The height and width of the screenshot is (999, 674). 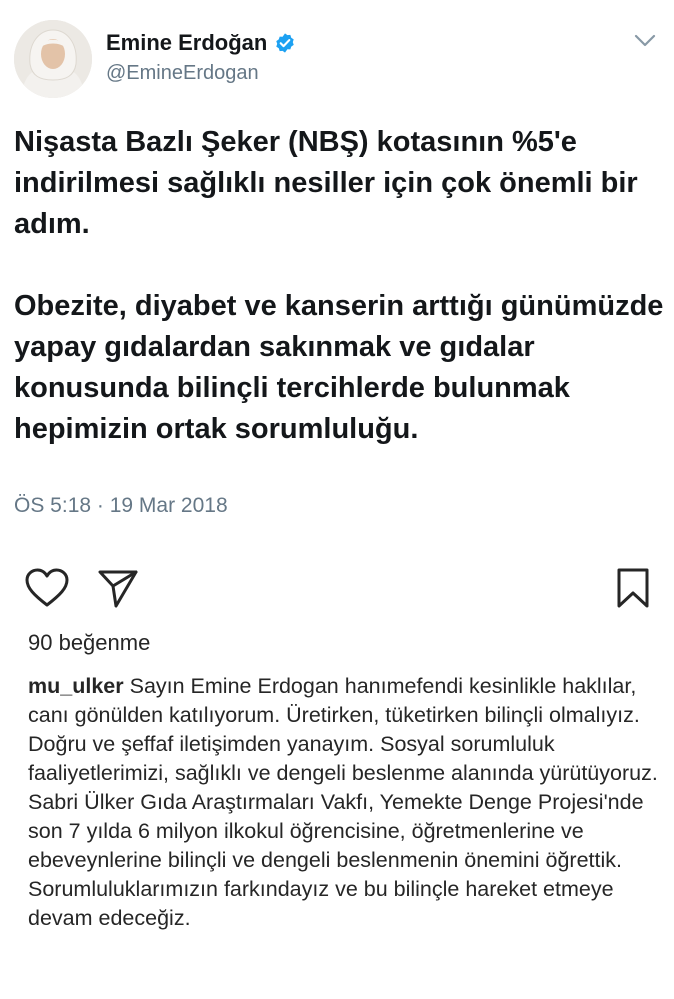 What do you see at coordinates (186, 43) in the screenshot?
I see `display-name: Emine Erdoğan` at bounding box center [186, 43].